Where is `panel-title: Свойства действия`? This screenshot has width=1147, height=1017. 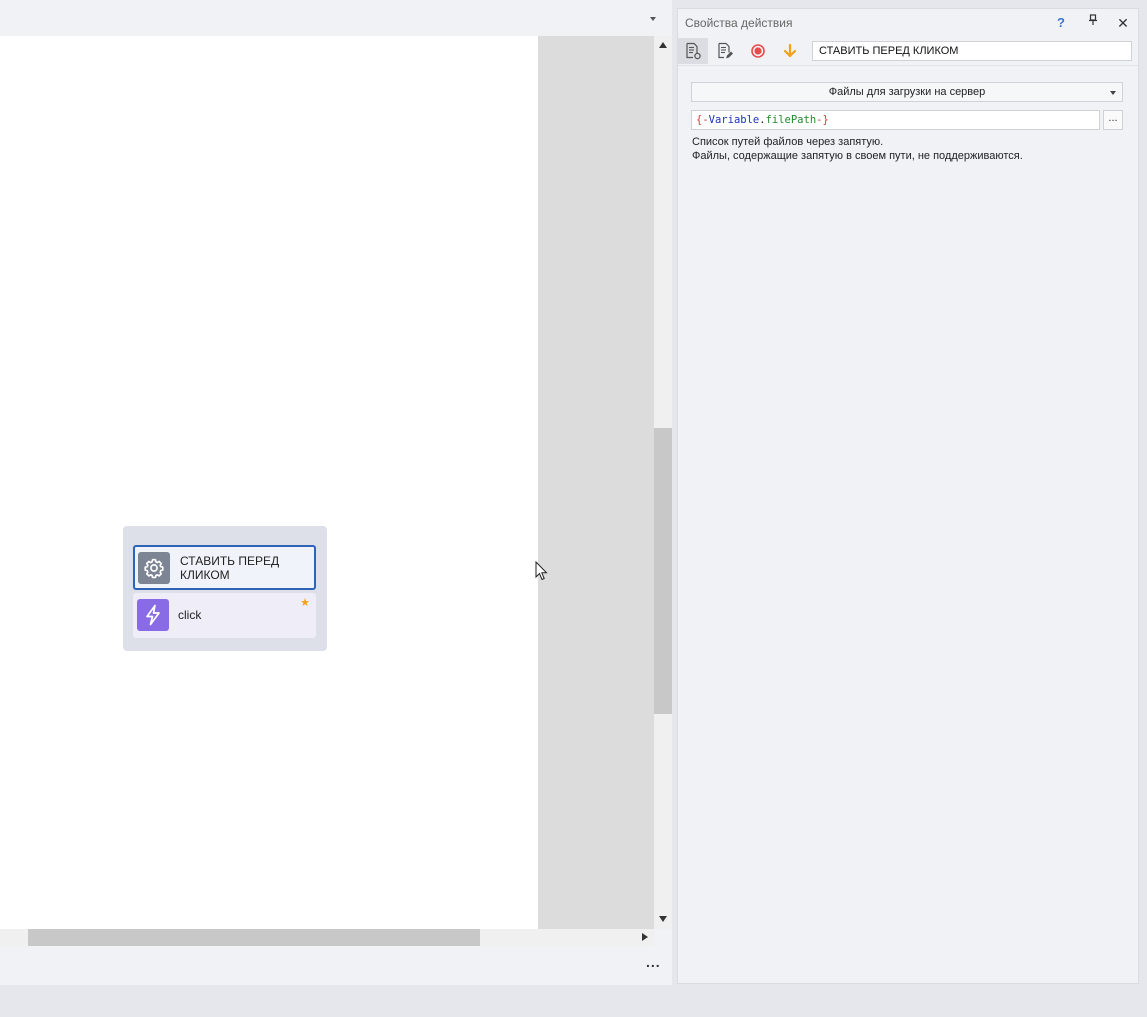
panel-title: Свойства действия is located at coordinates (739, 23).